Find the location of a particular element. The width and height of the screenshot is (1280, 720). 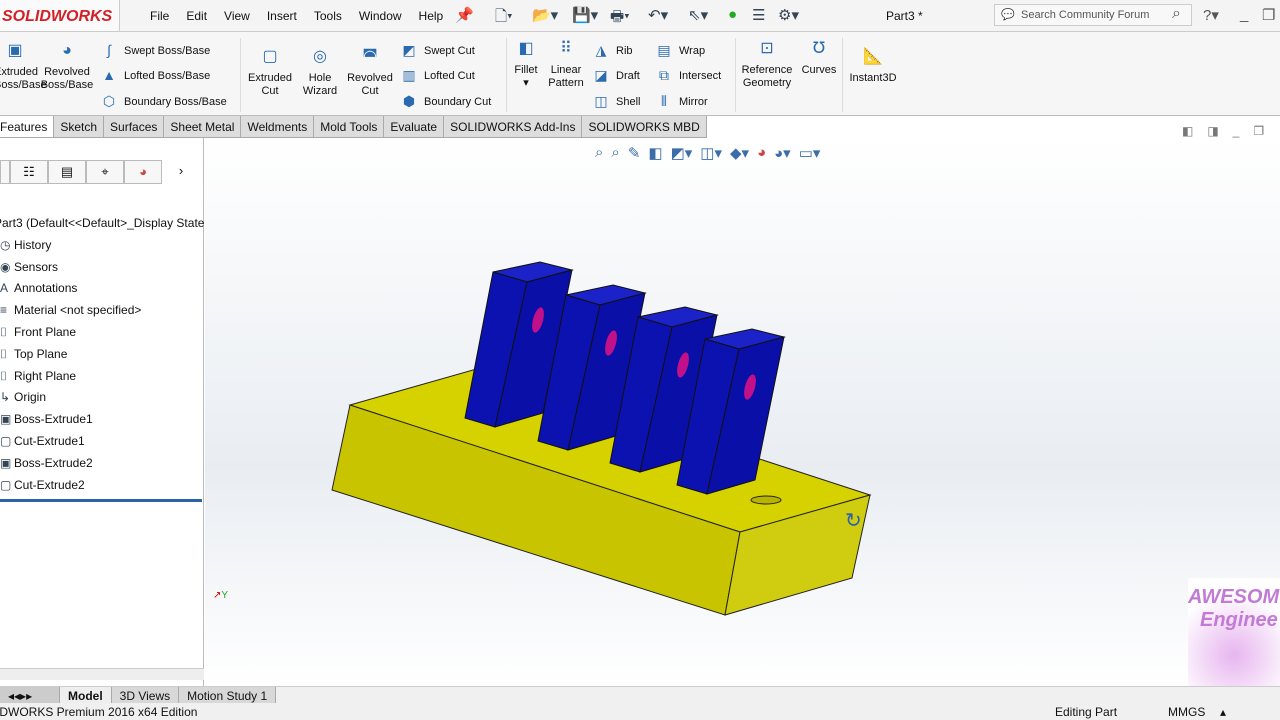

viewport-window-controls: ◧◨_❐ is located at coordinates (1230, 131).